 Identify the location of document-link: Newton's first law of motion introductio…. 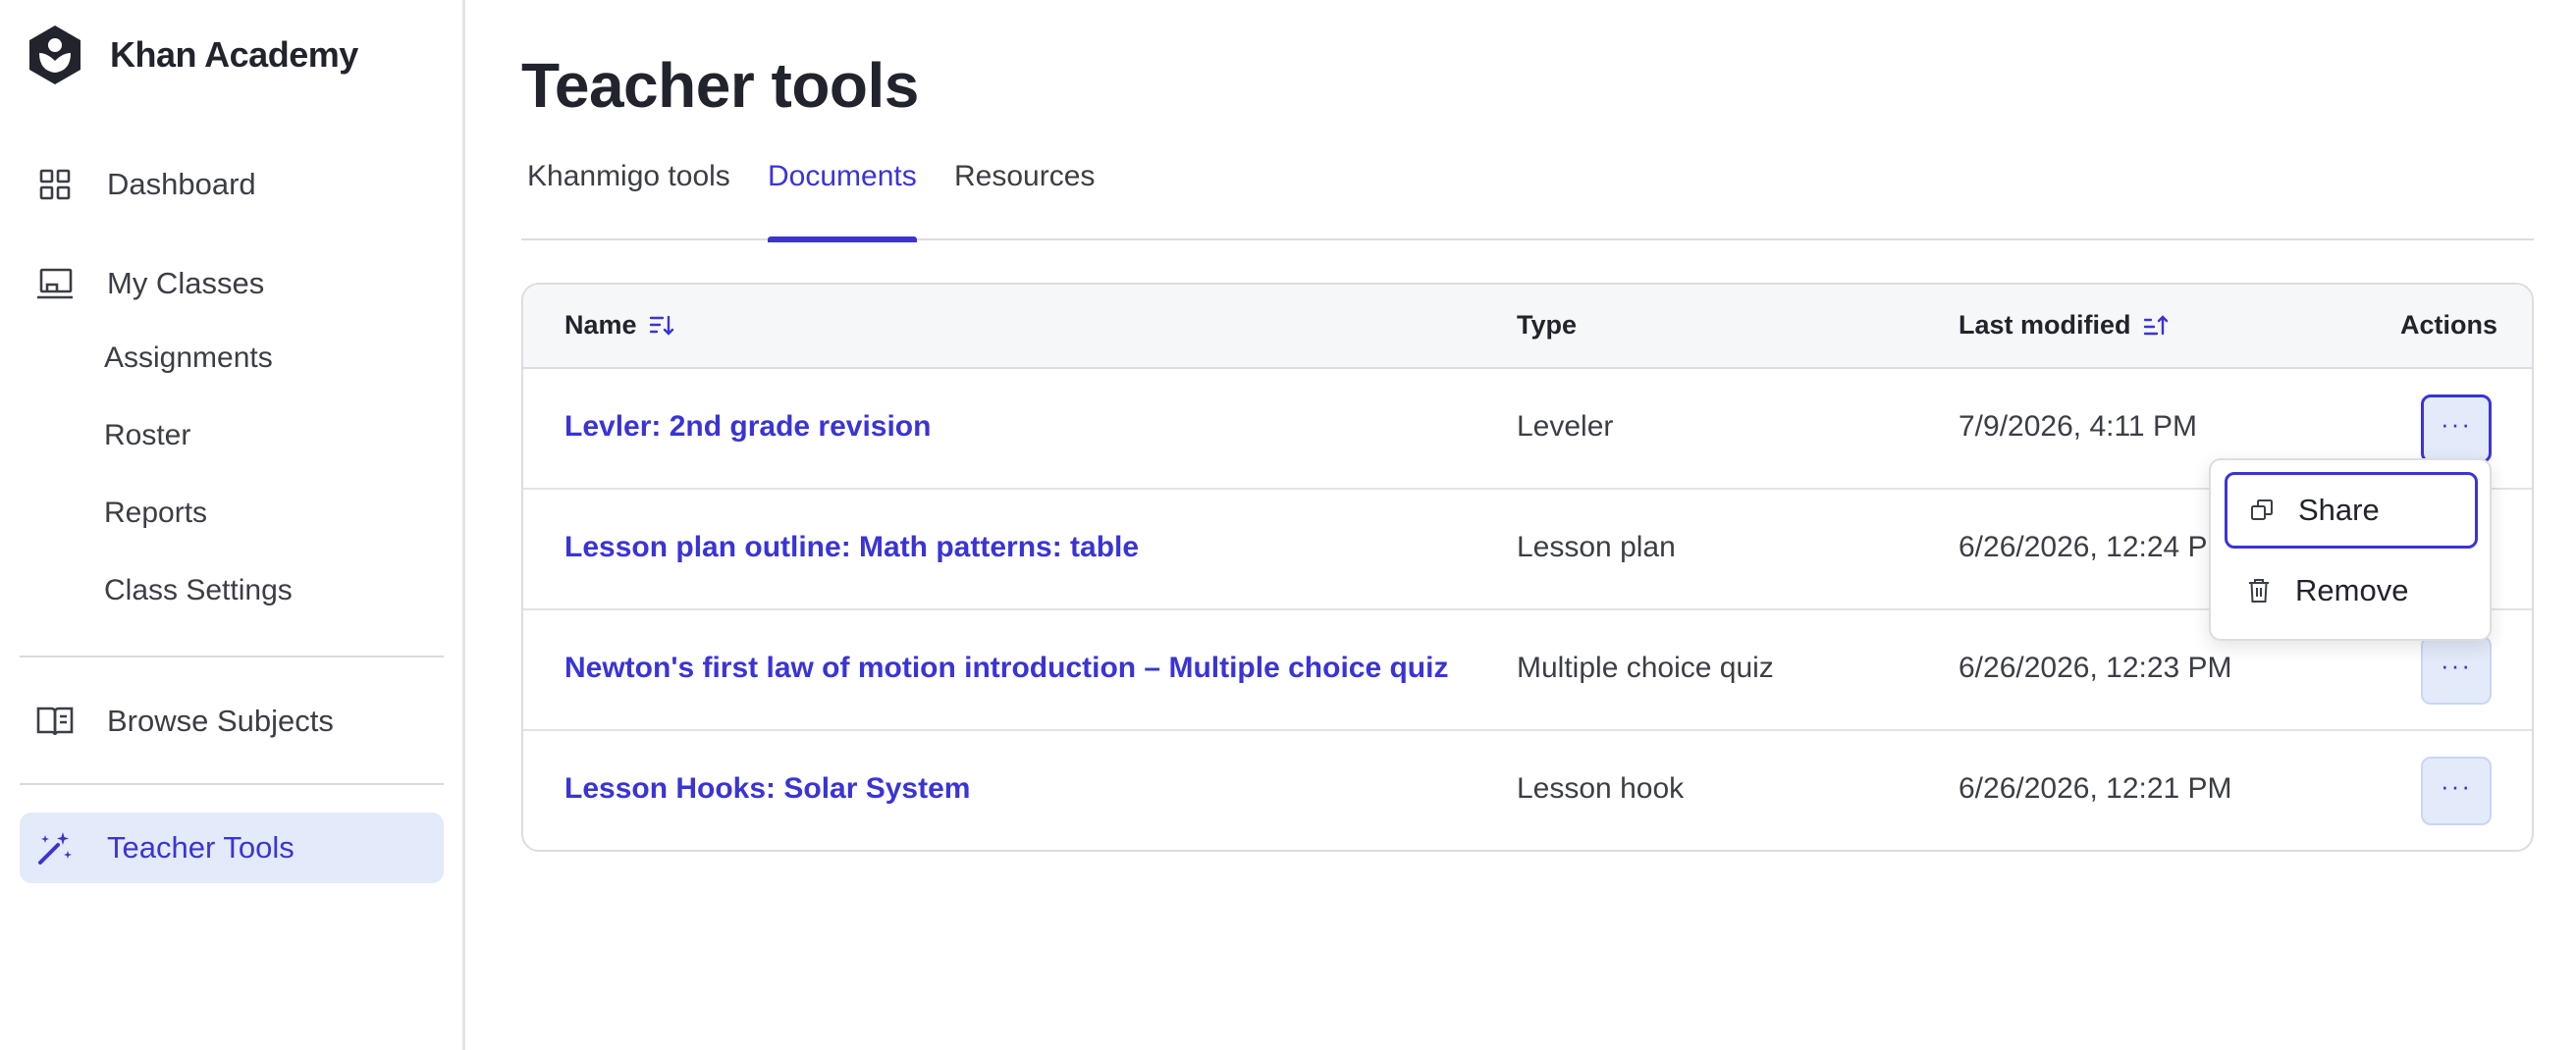
(1006, 668).